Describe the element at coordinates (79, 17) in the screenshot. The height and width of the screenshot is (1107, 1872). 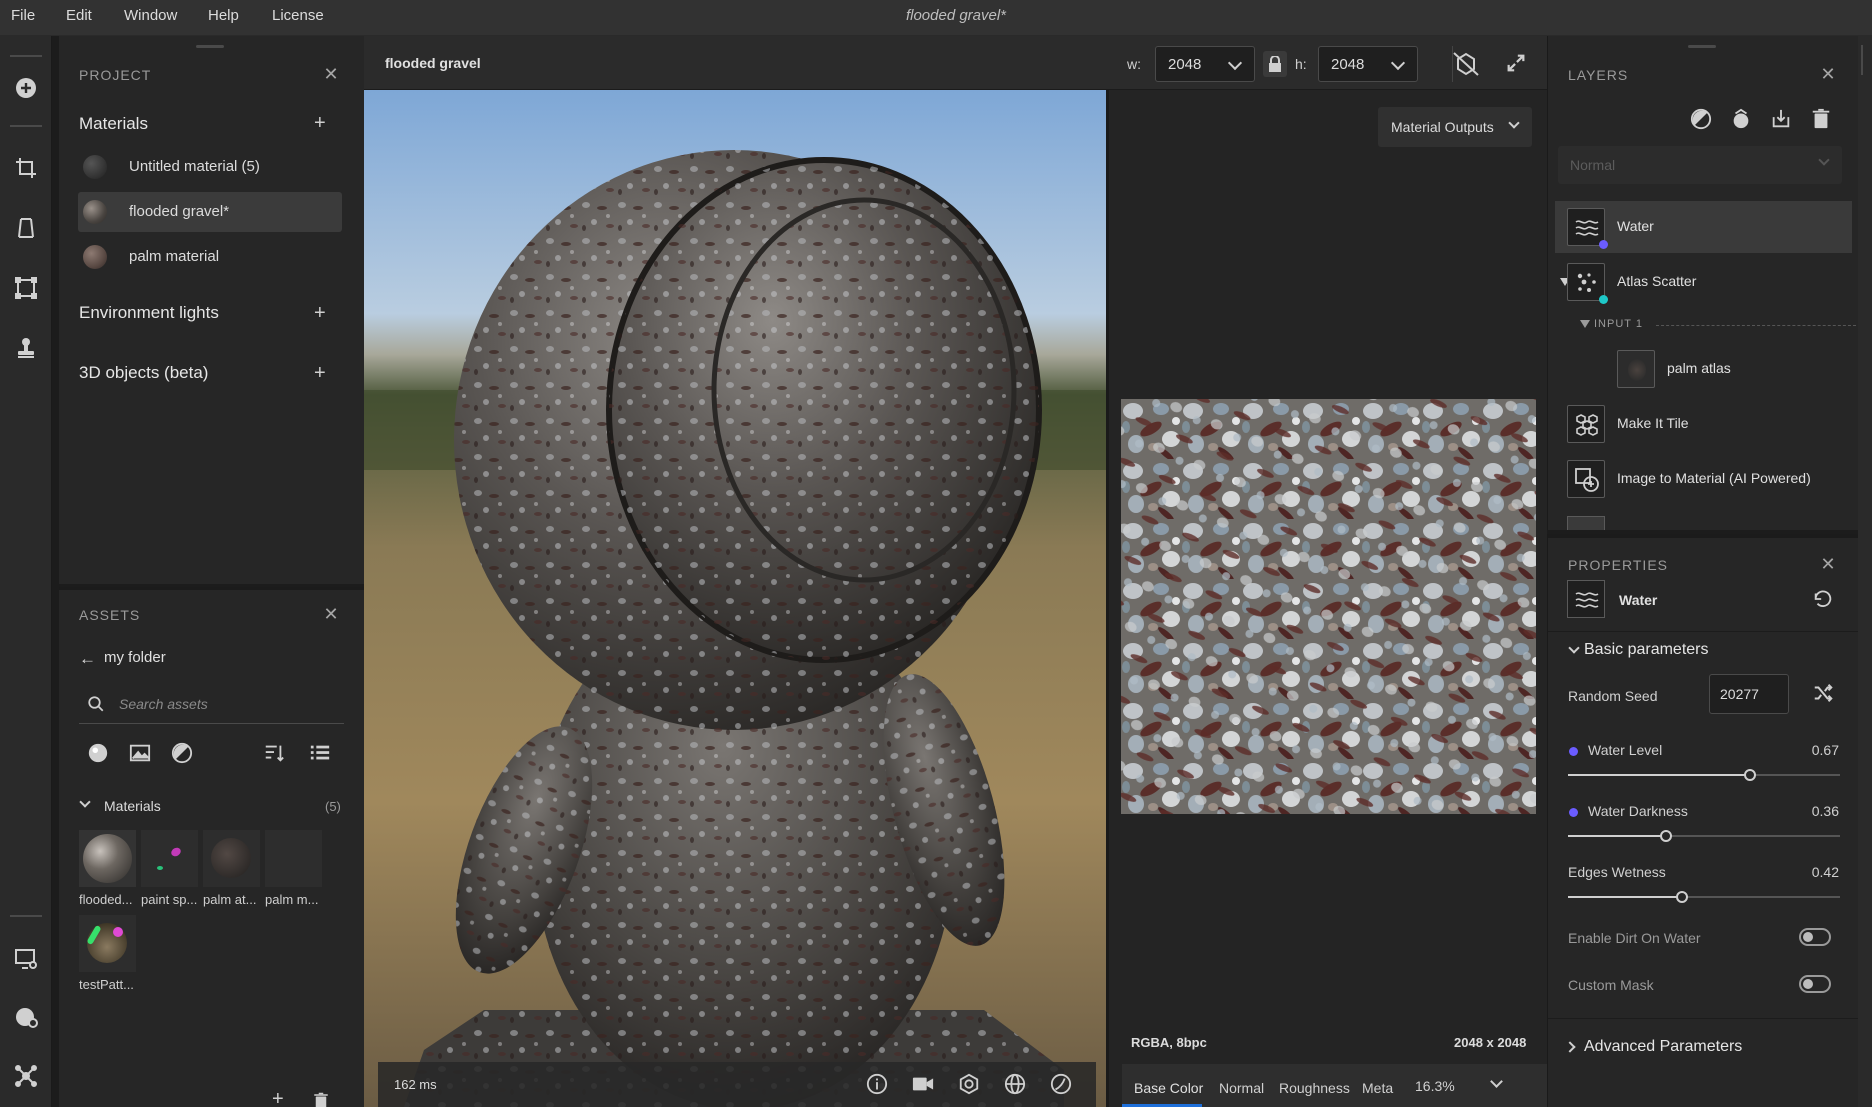
I see `menu-edit: Edit` at that location.